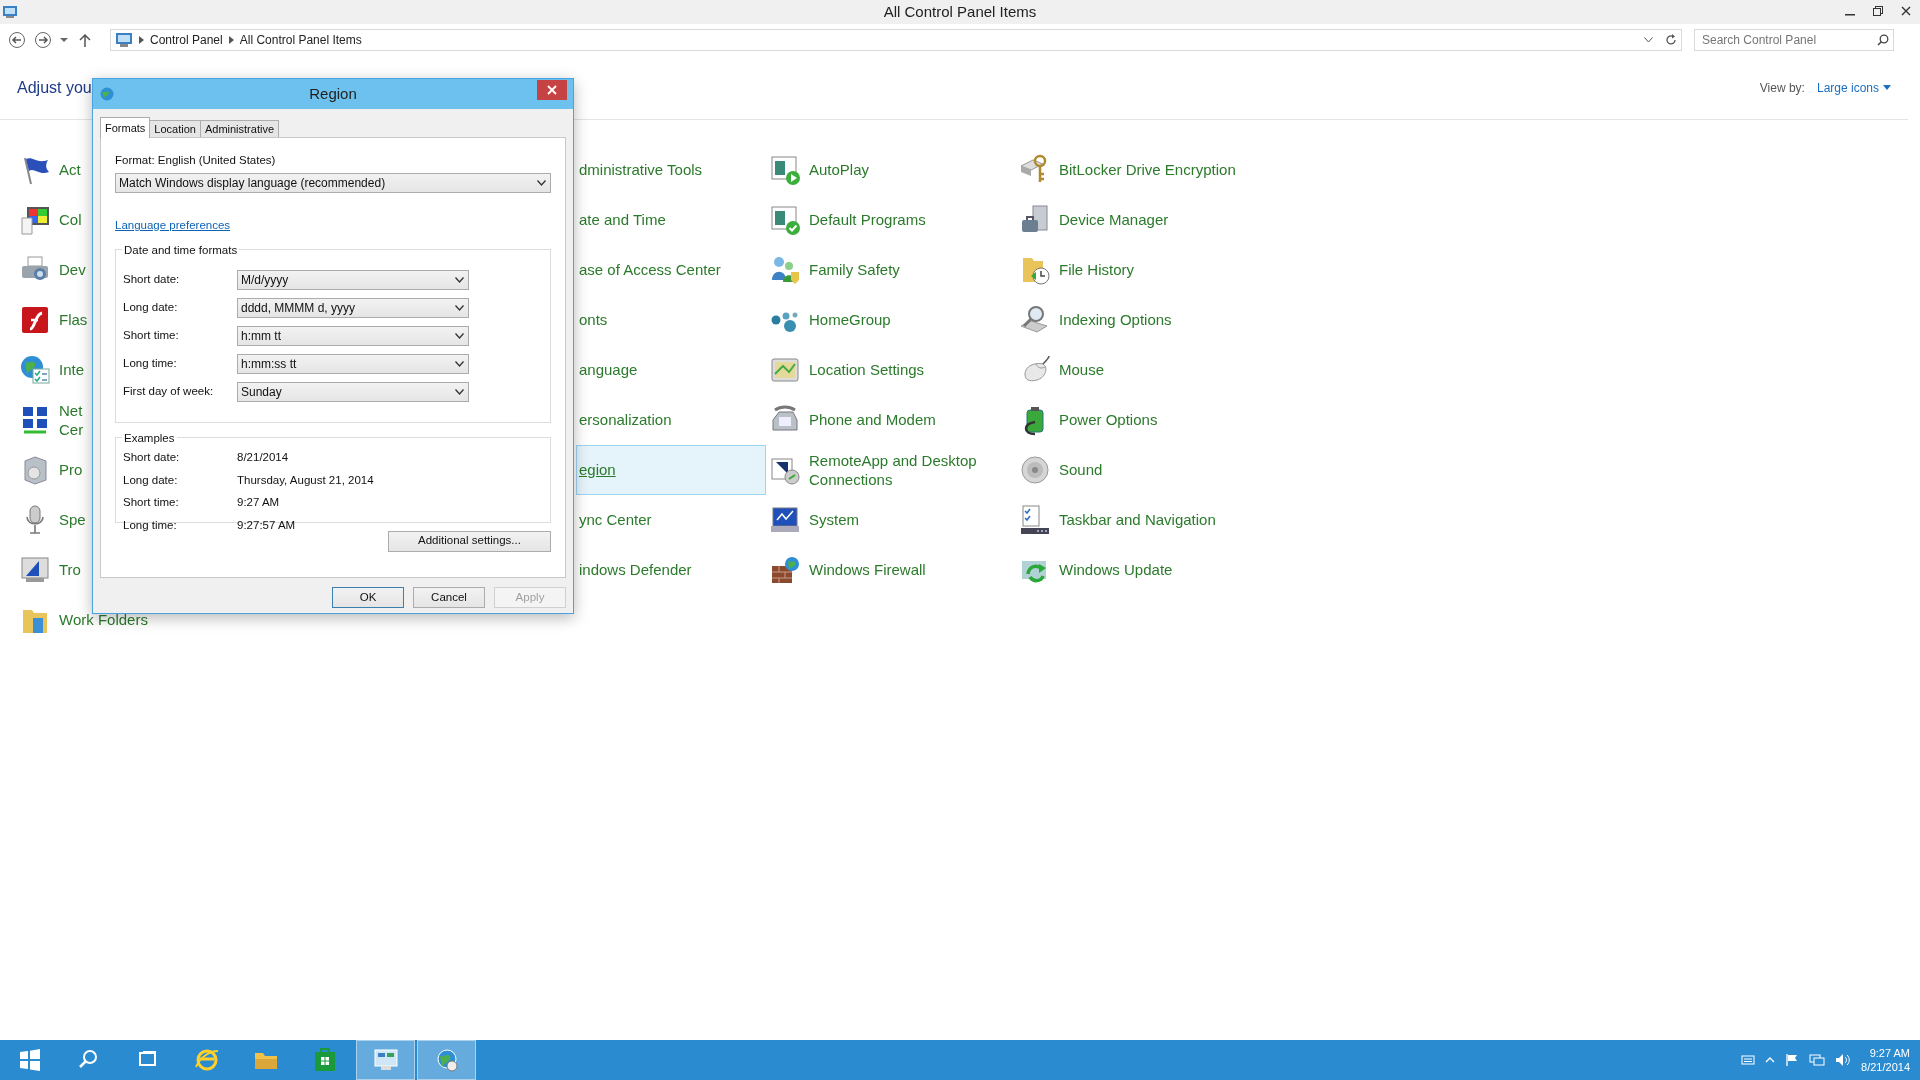 The height and width of the screenshot is (1080, 1920). What do you see at coordinates (151, 503) in the screenshot?
I see `example-label: Short time:` at bounding box center [151, 503].